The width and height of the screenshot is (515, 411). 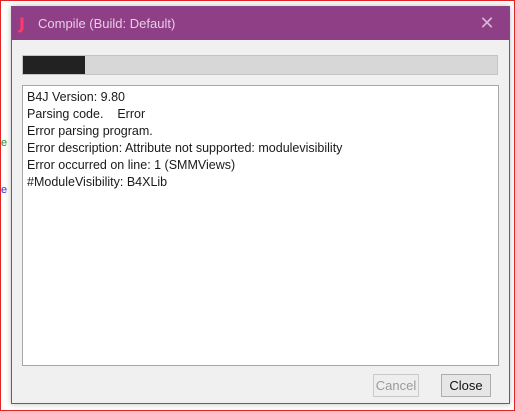 I want to click on log-line: Error occurred on line: 1 (SMMViews), so click(x=131, y=165).